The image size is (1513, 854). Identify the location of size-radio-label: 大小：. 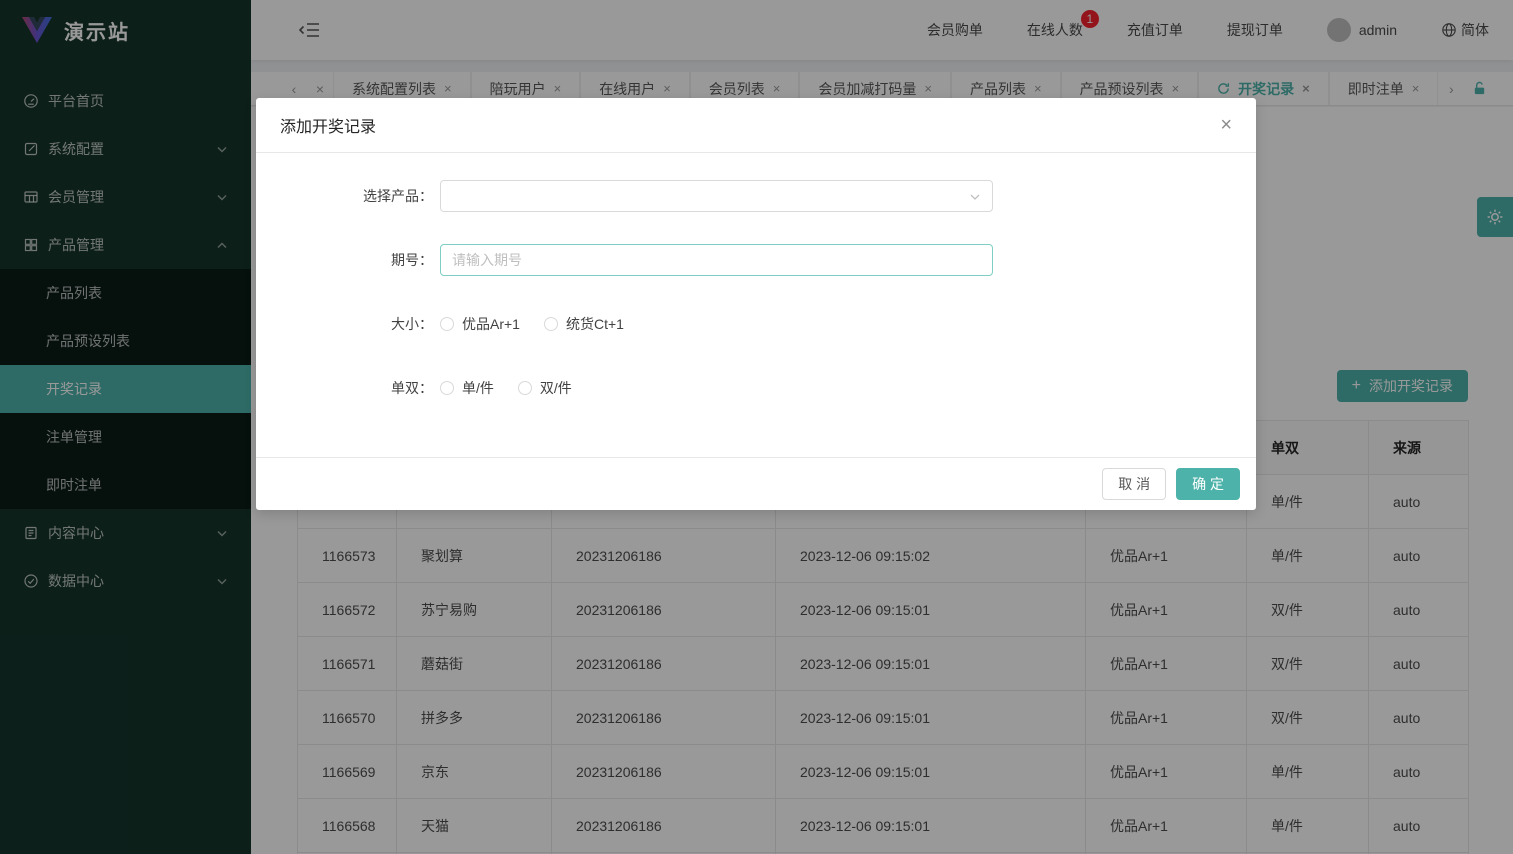
(412, 324).